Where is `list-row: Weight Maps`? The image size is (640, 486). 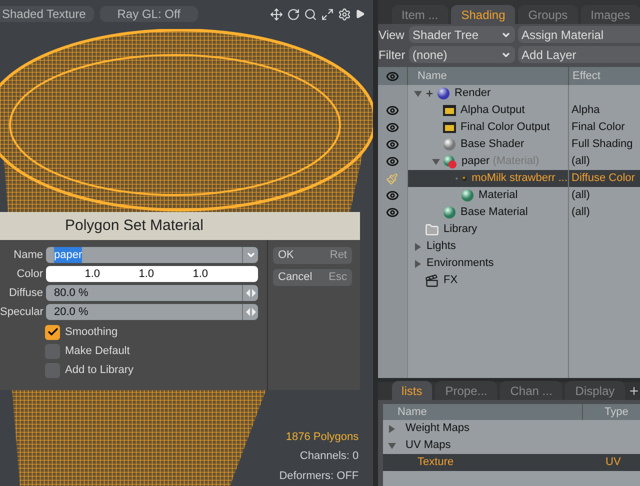
list-row: Weight Maps is located at coordinates (511, 428).